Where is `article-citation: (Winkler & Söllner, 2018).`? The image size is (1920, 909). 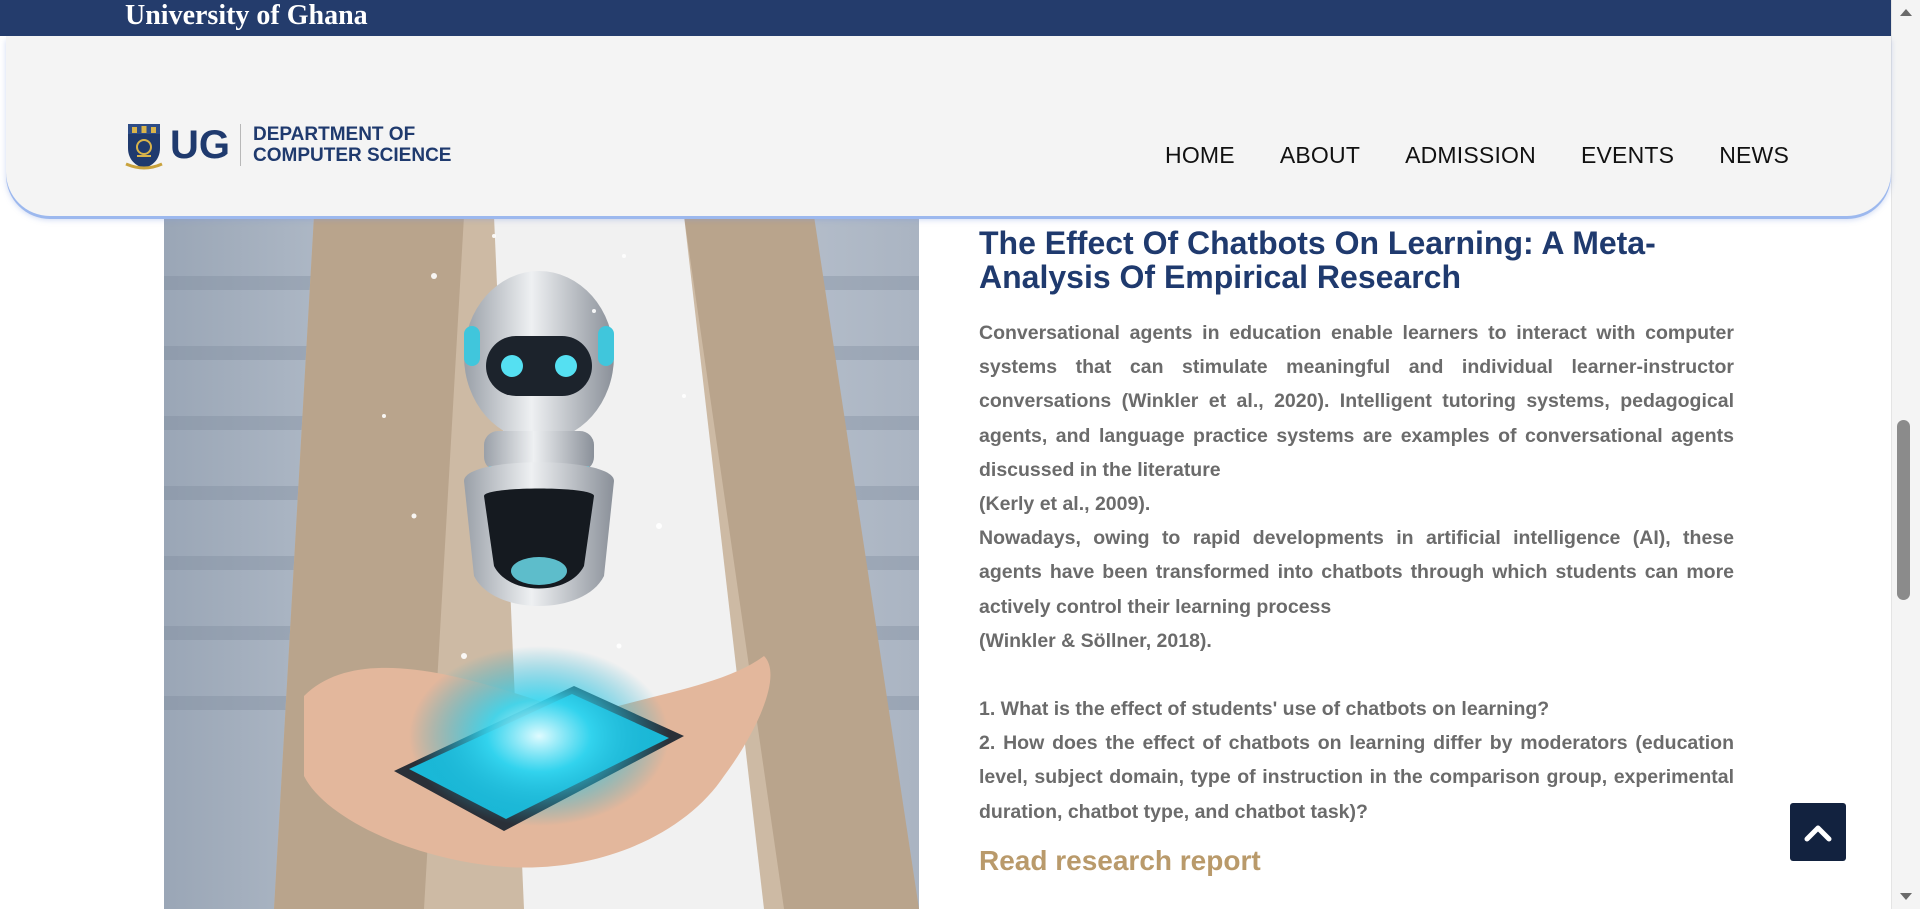 article-citation: (Winkler & Söllner, 2018). is located at coordinates (1095, 640).